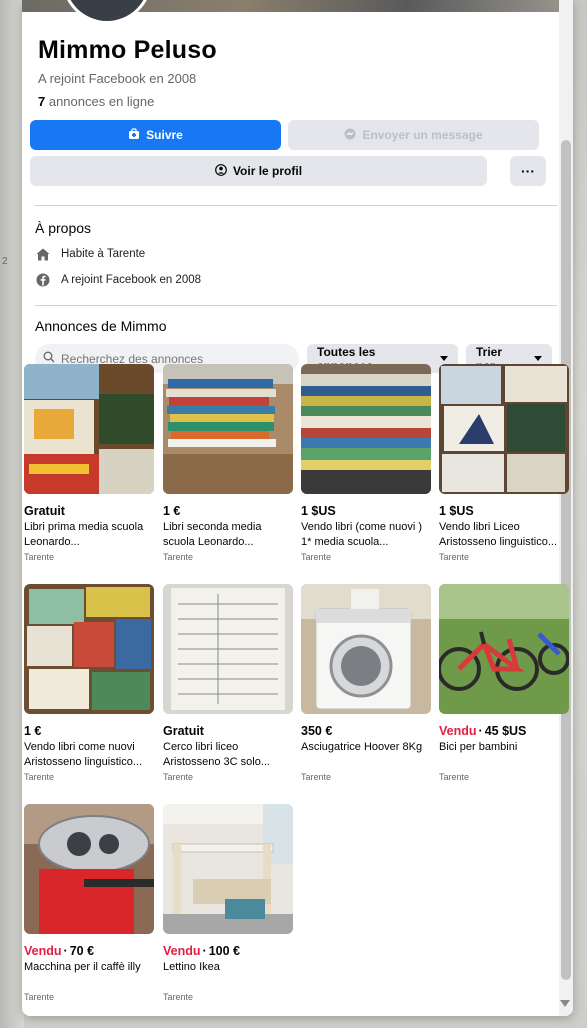 Image resolution: width=587 pixels, height=1028 pixels. Describe the element at coordinates (191, 967) in the screenshot. I see `listing-title: Lettino Ikea` at that location.